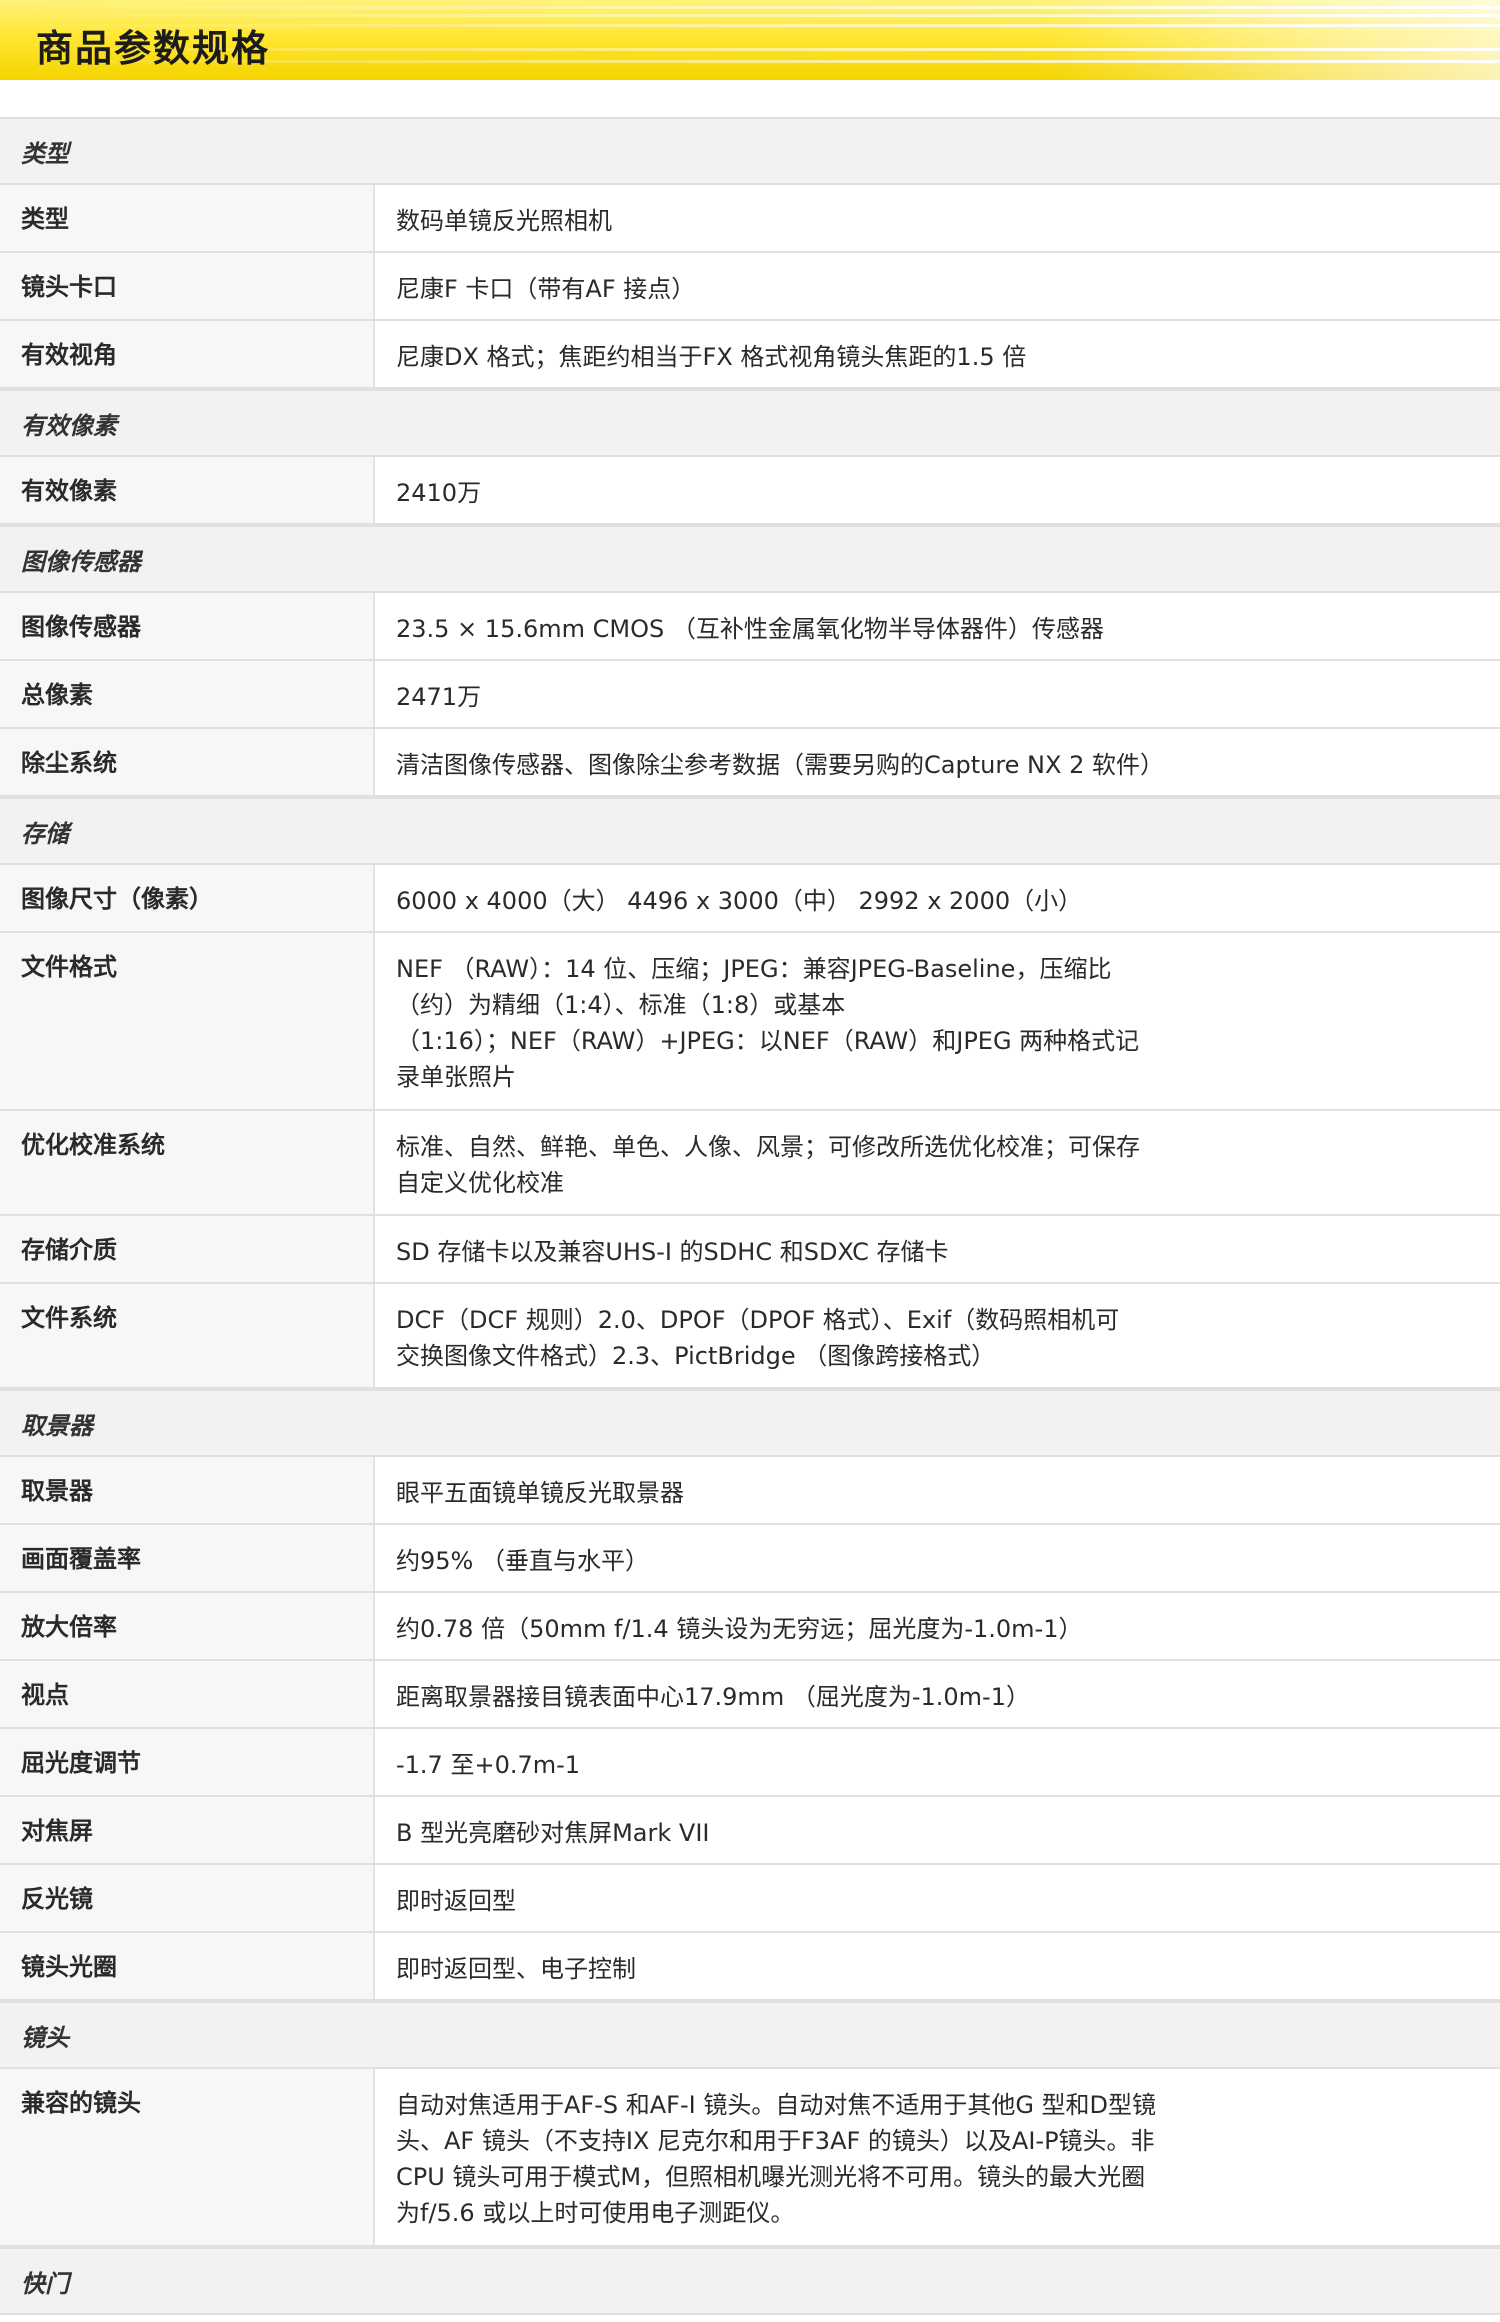  Describe the element at coordinates (187, 1490) in the screenshot. I see `spec-label: 取景器` at that location.